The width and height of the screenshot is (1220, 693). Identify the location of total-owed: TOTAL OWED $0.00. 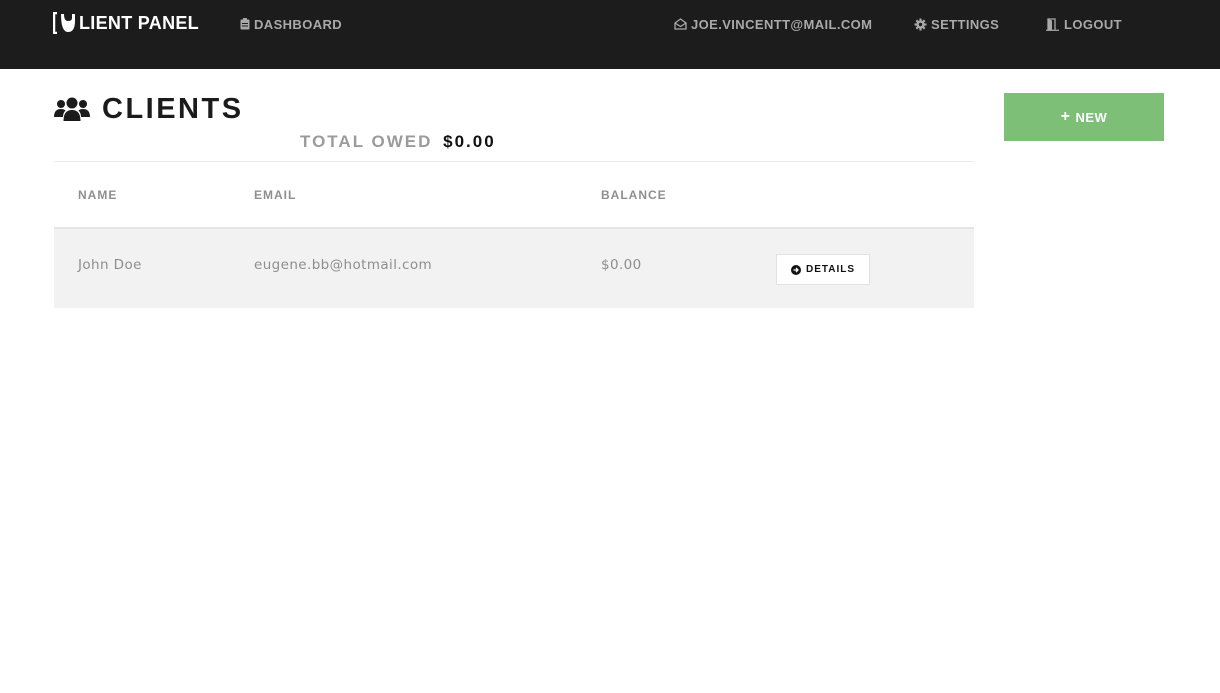
(398, 142).